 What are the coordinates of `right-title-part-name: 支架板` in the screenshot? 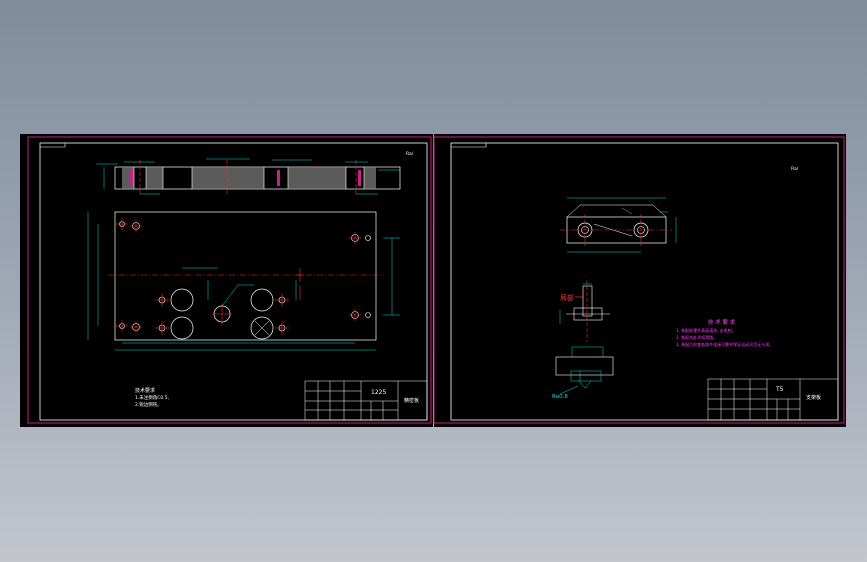 It's located at (813, 397).